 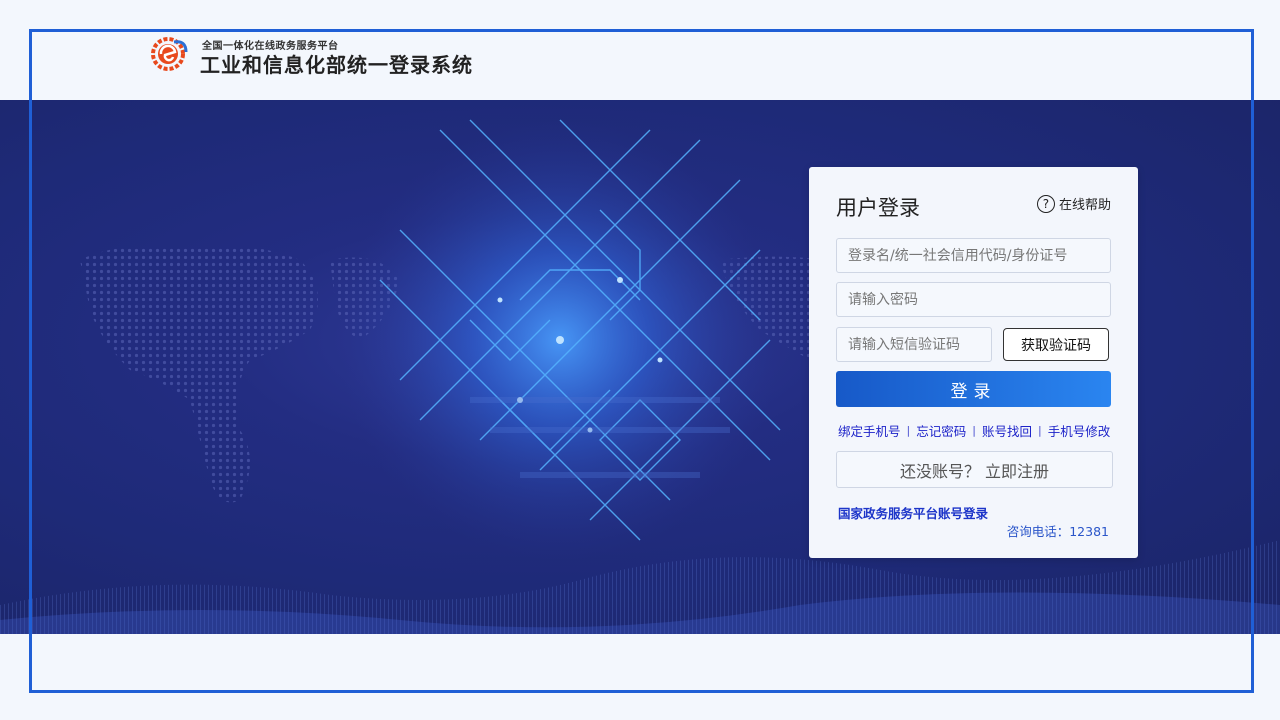 I want to click on gov-platform-login-link: 国家政务服务平台账号登录, so click(x=913, y=512).